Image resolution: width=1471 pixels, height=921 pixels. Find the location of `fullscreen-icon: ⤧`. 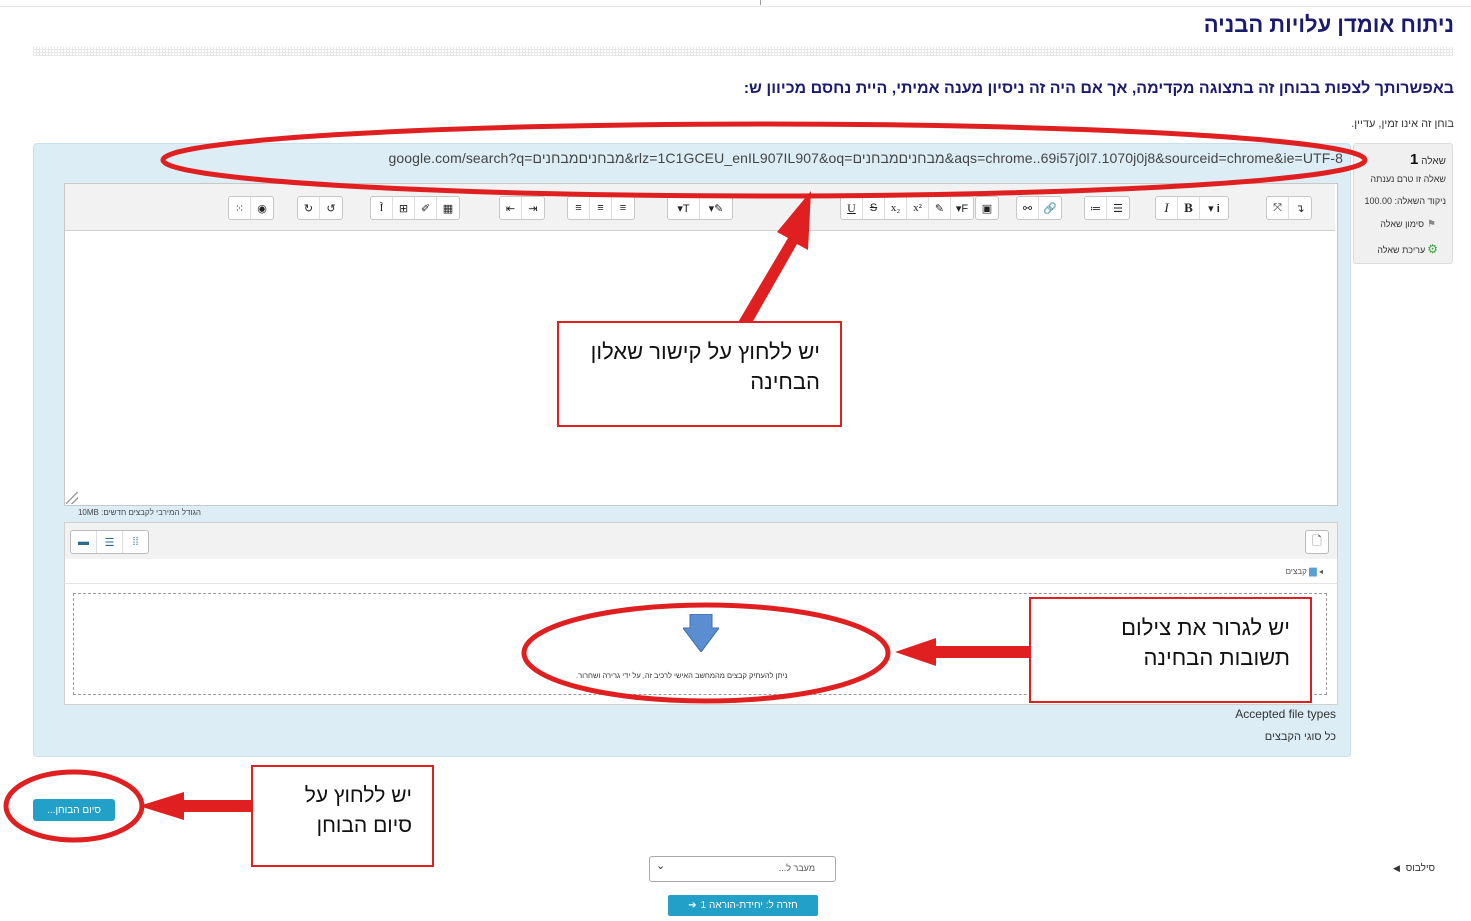

fullscreen-icon: ⤧ is located at coordinates (1278, 208).